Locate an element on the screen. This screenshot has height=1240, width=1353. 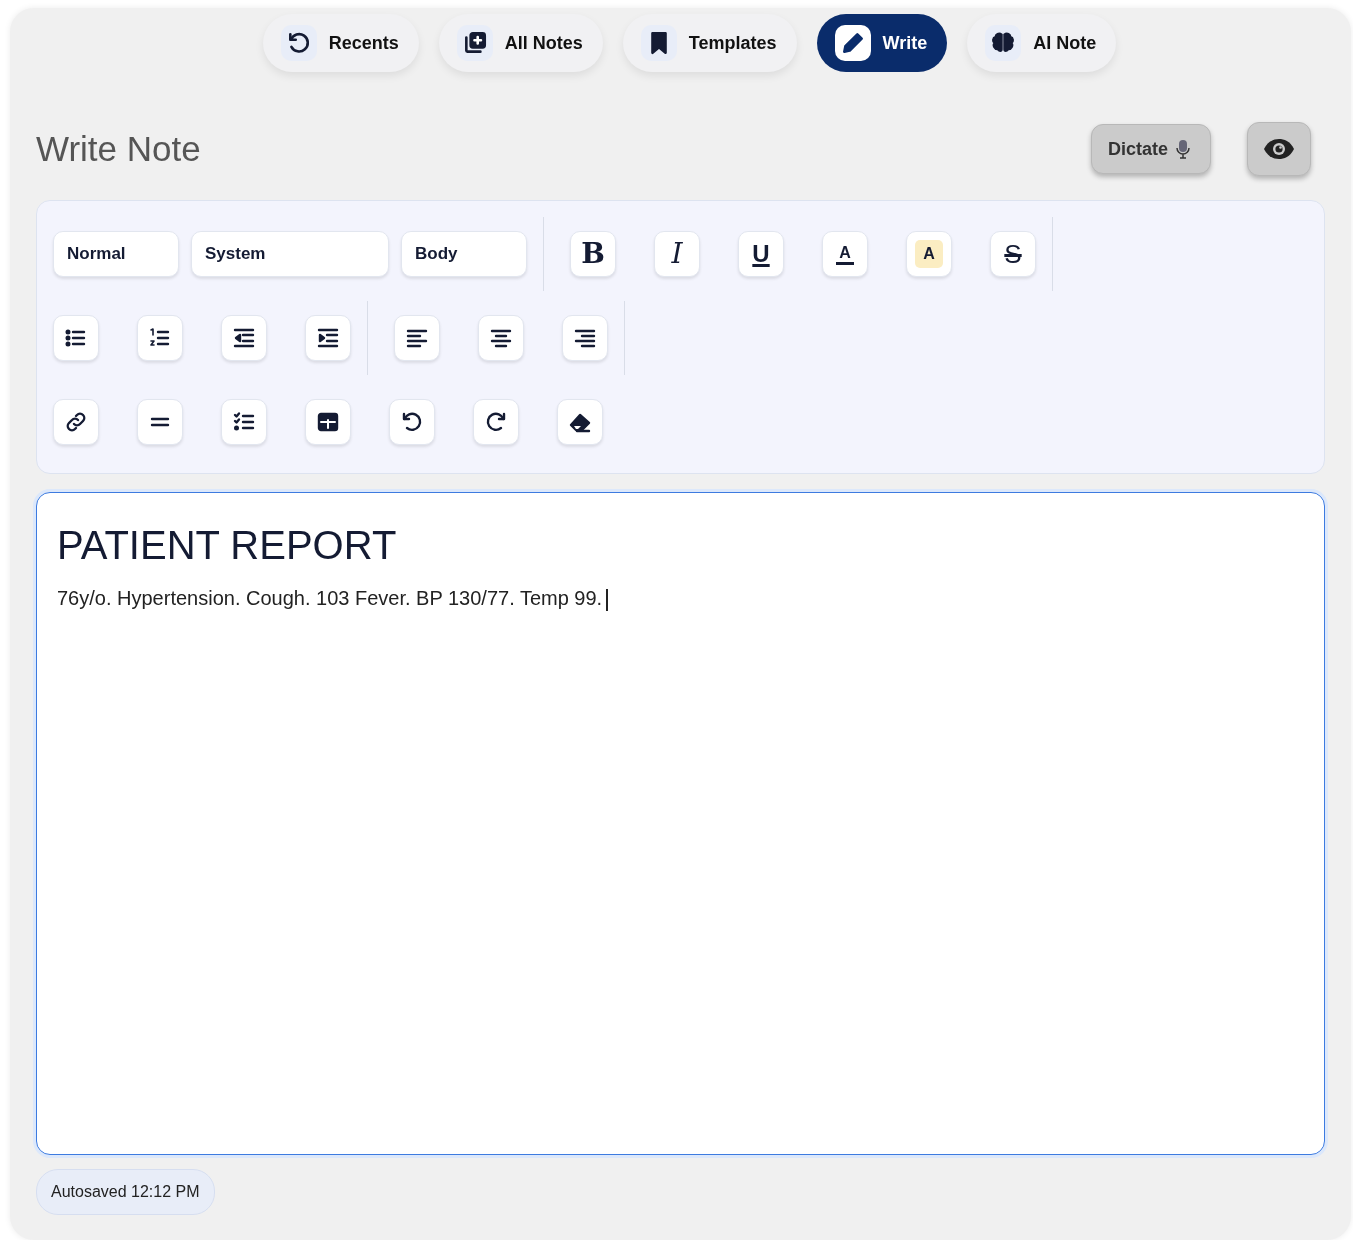
undo-button is located at coordinates (412, 422).